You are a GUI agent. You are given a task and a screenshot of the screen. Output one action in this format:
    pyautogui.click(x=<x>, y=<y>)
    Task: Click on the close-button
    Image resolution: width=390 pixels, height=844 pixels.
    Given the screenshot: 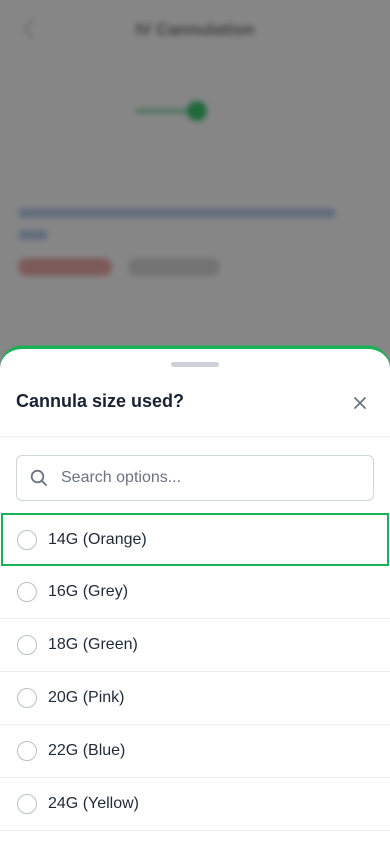 What is the action you would take?
    pyautogui.click(x=360, y=403)
    